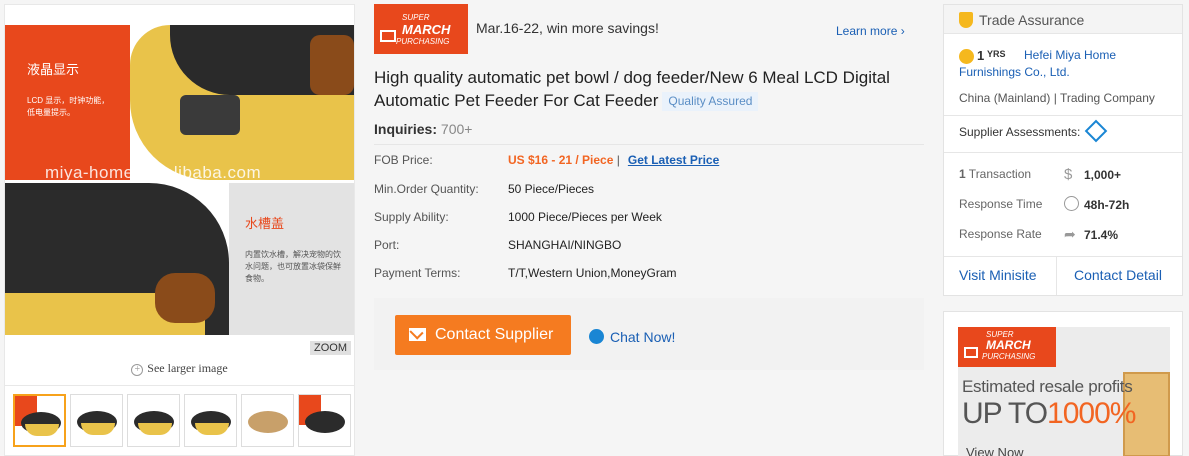  I want to click on spec-label: Supply Ability:, so click(411, 217).